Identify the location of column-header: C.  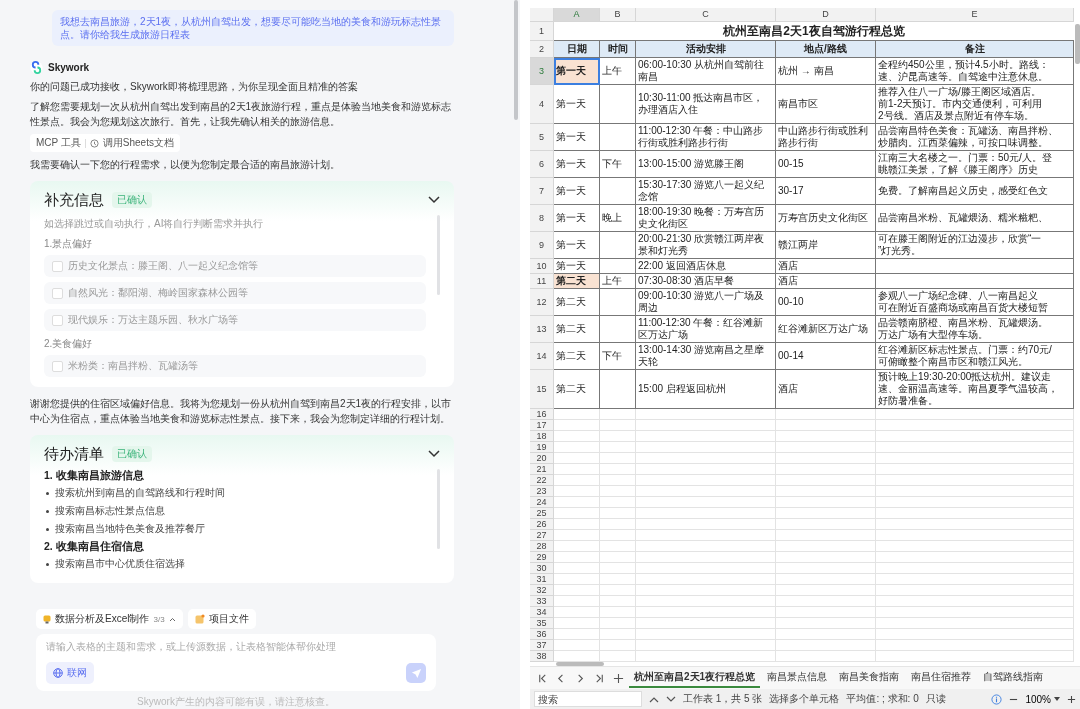
(706, 15).